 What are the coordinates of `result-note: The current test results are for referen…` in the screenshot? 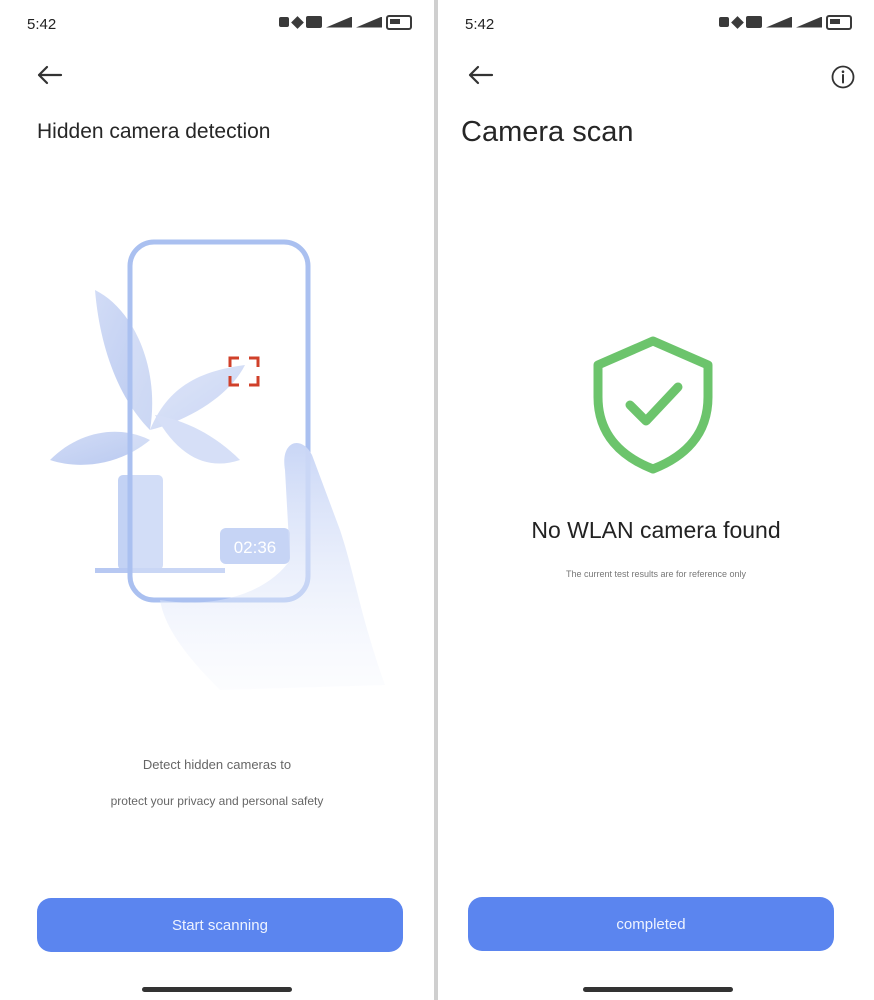 It's located at (656, 574).